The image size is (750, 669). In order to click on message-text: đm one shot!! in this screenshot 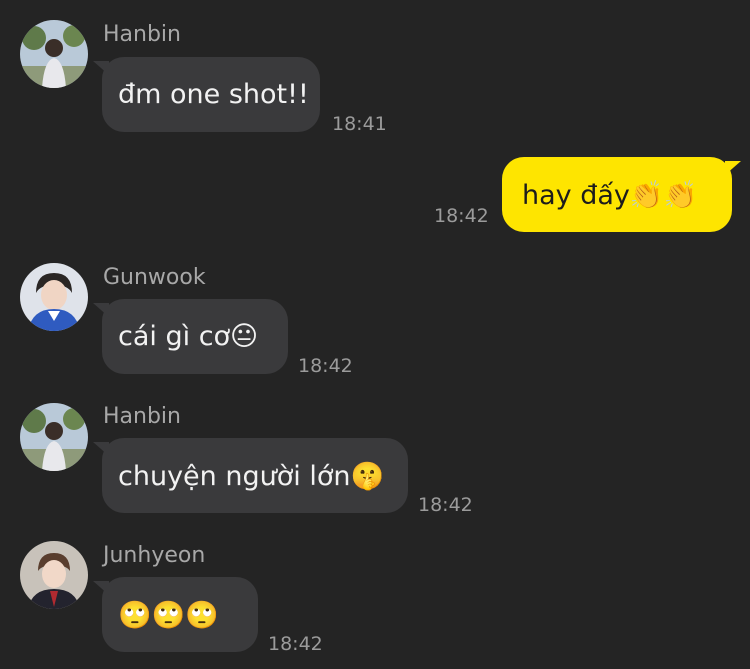, I will do `click(213, 94)`.